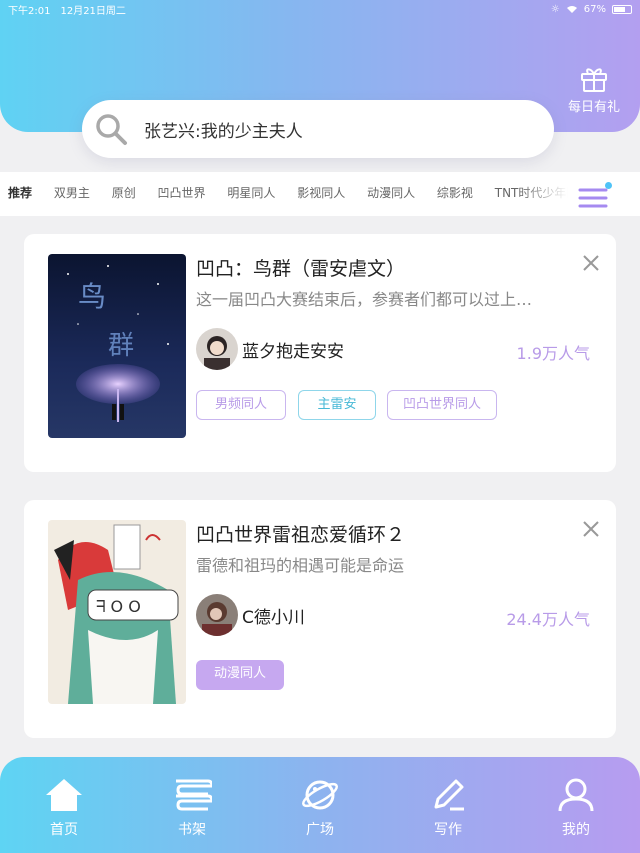 The height and width of the screenshot is (853, 640). I want to click on status-bar: 下午2:01 12月21日周二 ☼ 67%, so click(320, 9).